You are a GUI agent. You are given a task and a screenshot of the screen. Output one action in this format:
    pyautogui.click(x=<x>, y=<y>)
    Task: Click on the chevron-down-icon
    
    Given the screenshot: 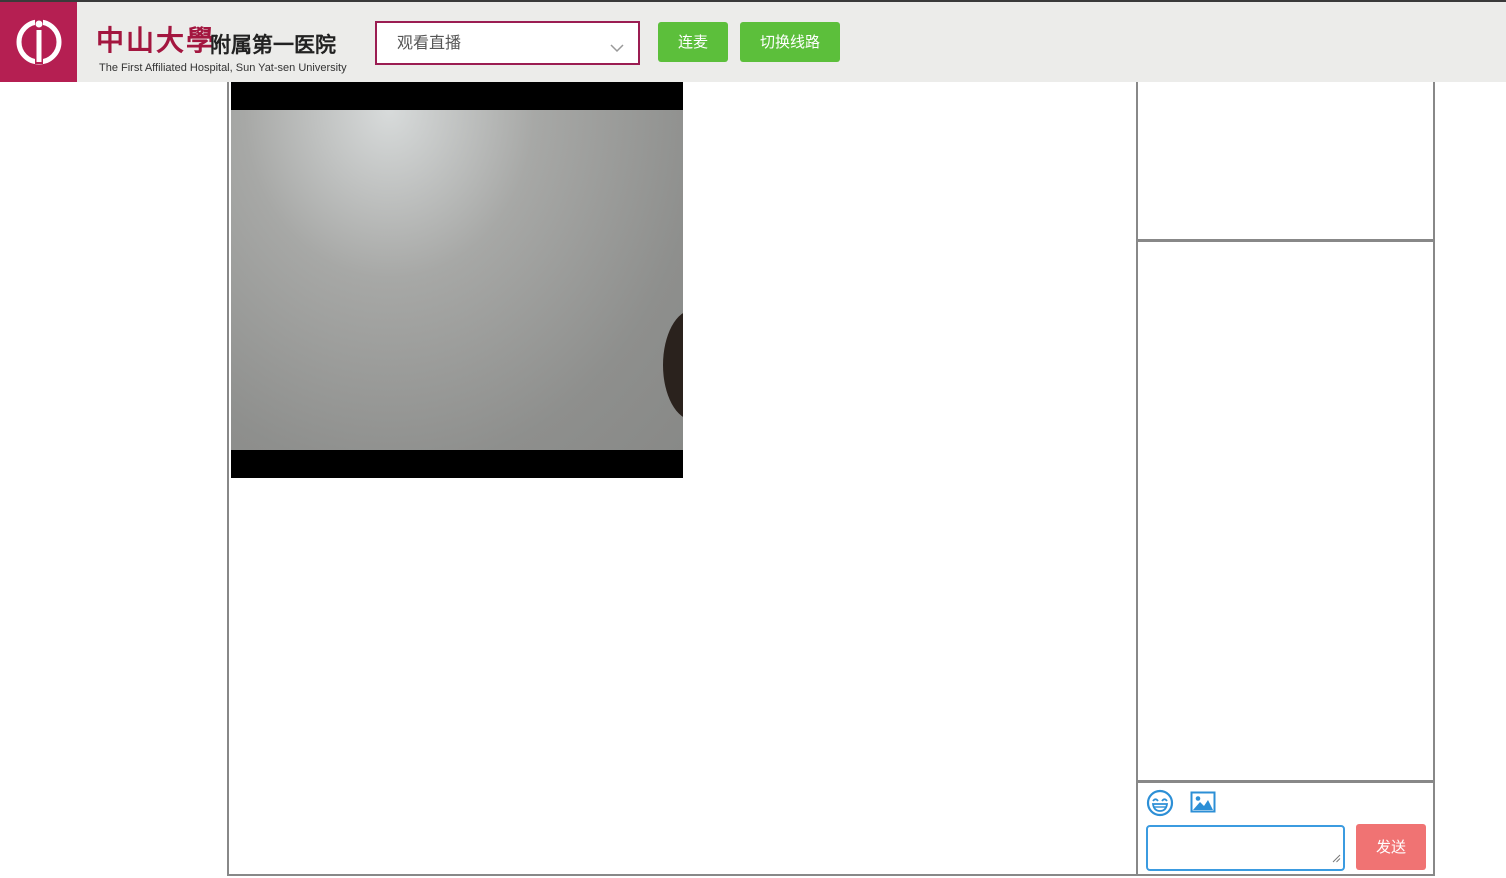 What is the action you would take?
    pyautogui.click(x=617, y=47)
    